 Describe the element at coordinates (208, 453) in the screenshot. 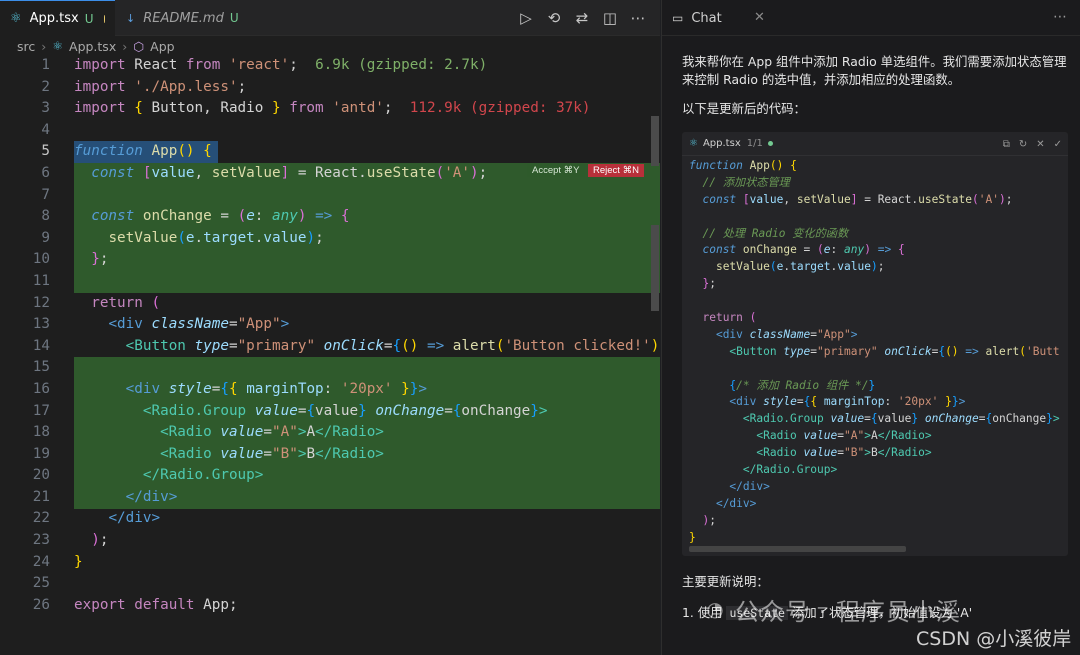

I see `code-line: 19 <Radio value="B">B</Radio>` at that location.